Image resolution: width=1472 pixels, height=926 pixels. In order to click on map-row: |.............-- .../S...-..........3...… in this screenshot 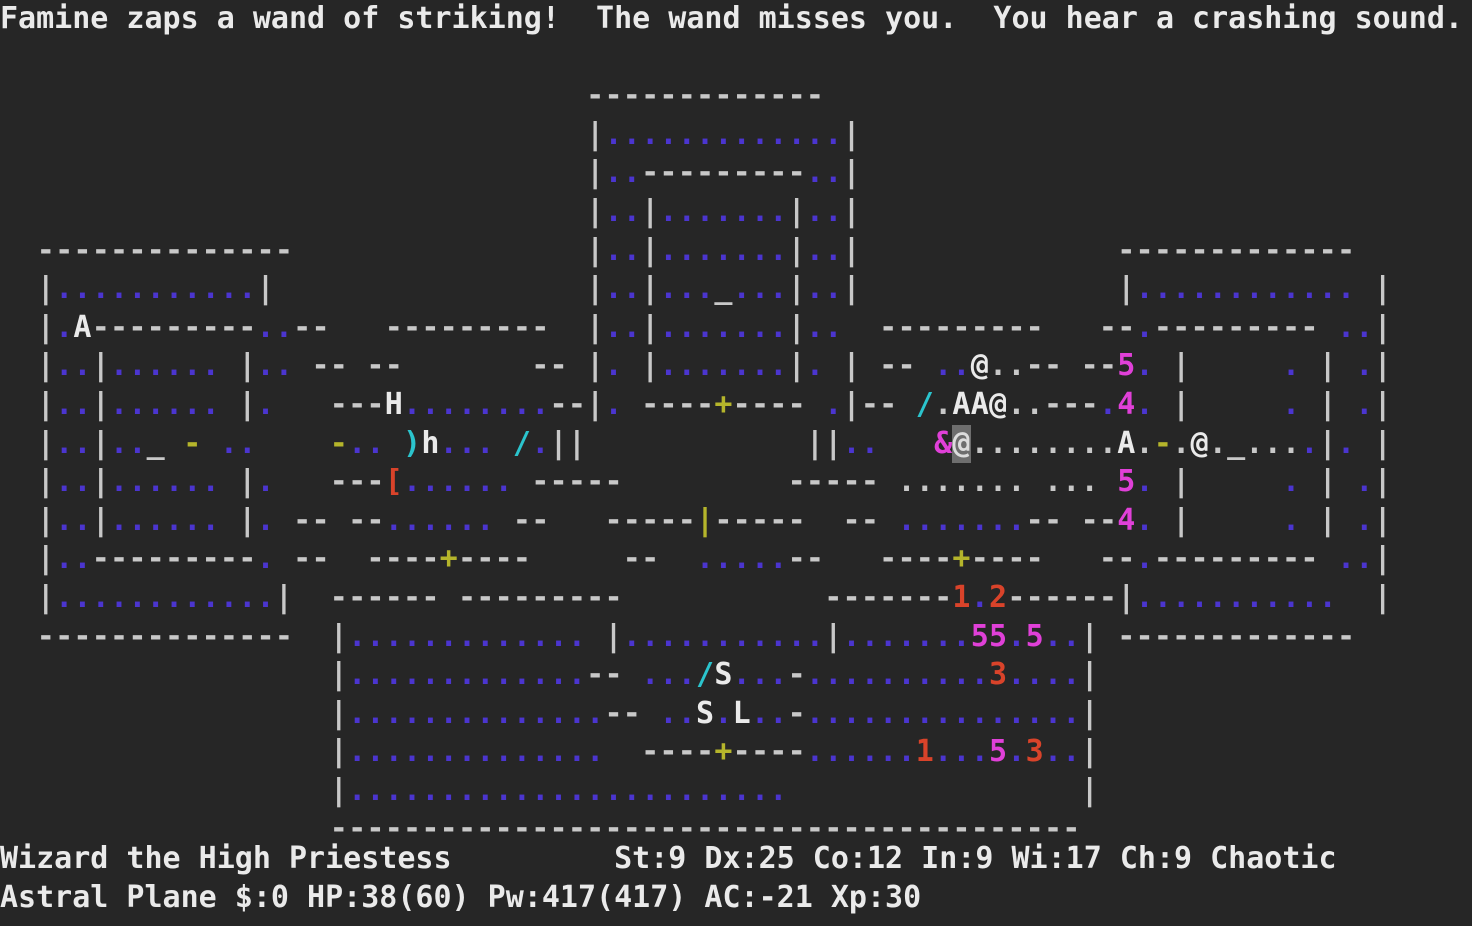, I will do `click(732, 675)`.